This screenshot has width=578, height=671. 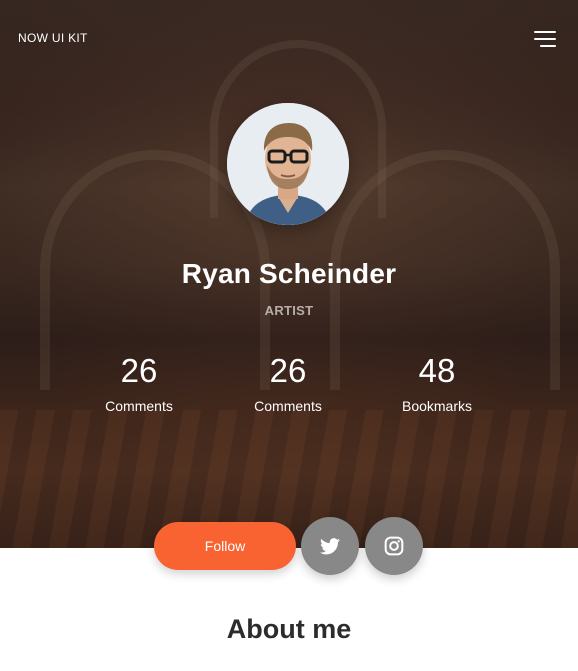 I want to click on instagram-icon, so click(x=394, y=546).